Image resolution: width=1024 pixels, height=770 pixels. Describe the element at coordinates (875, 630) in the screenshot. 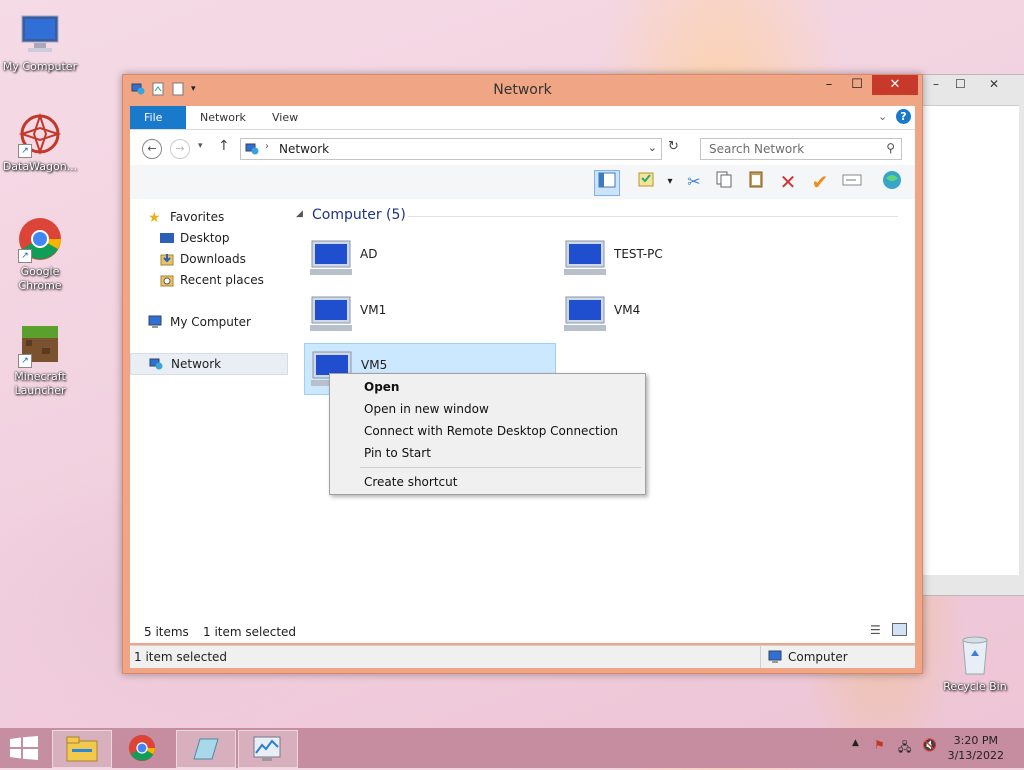

I see `details-view-icon: ☰` at that location.